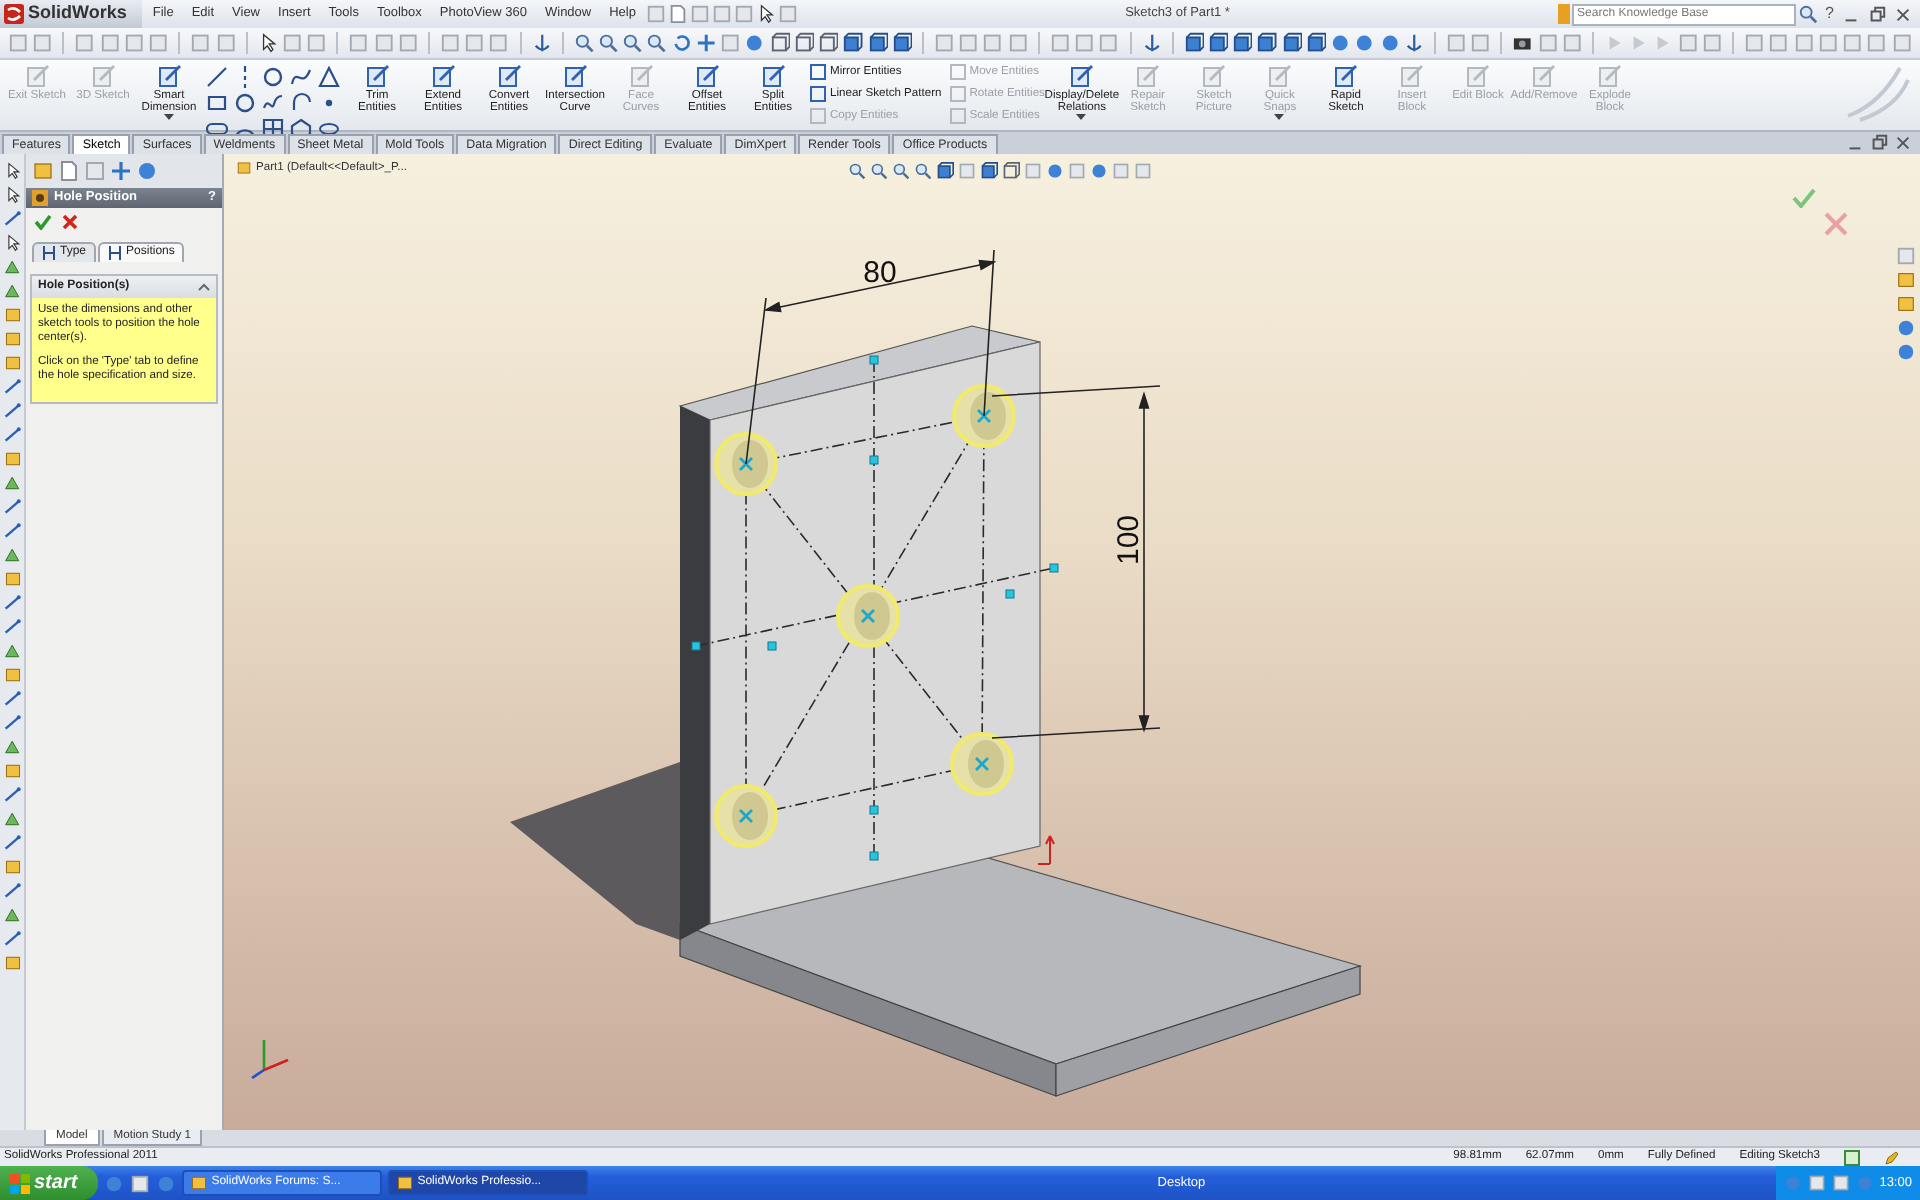  What do you see at coordinates (204, 286) in the screenshot?
I see `collapse-icon` at bounding box center [204, 286].